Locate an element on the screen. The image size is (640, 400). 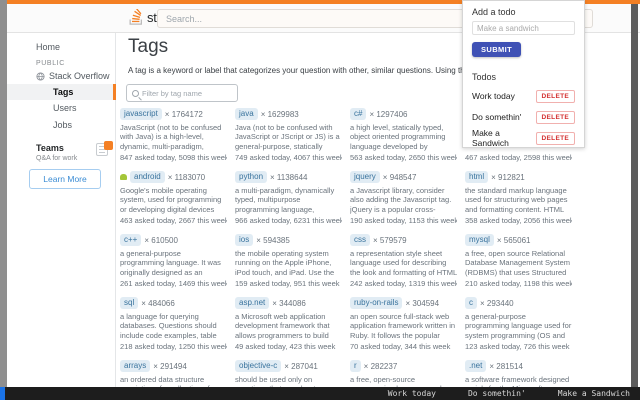
tag-question-count: × 1183070 is located at coordinates (186, 177).